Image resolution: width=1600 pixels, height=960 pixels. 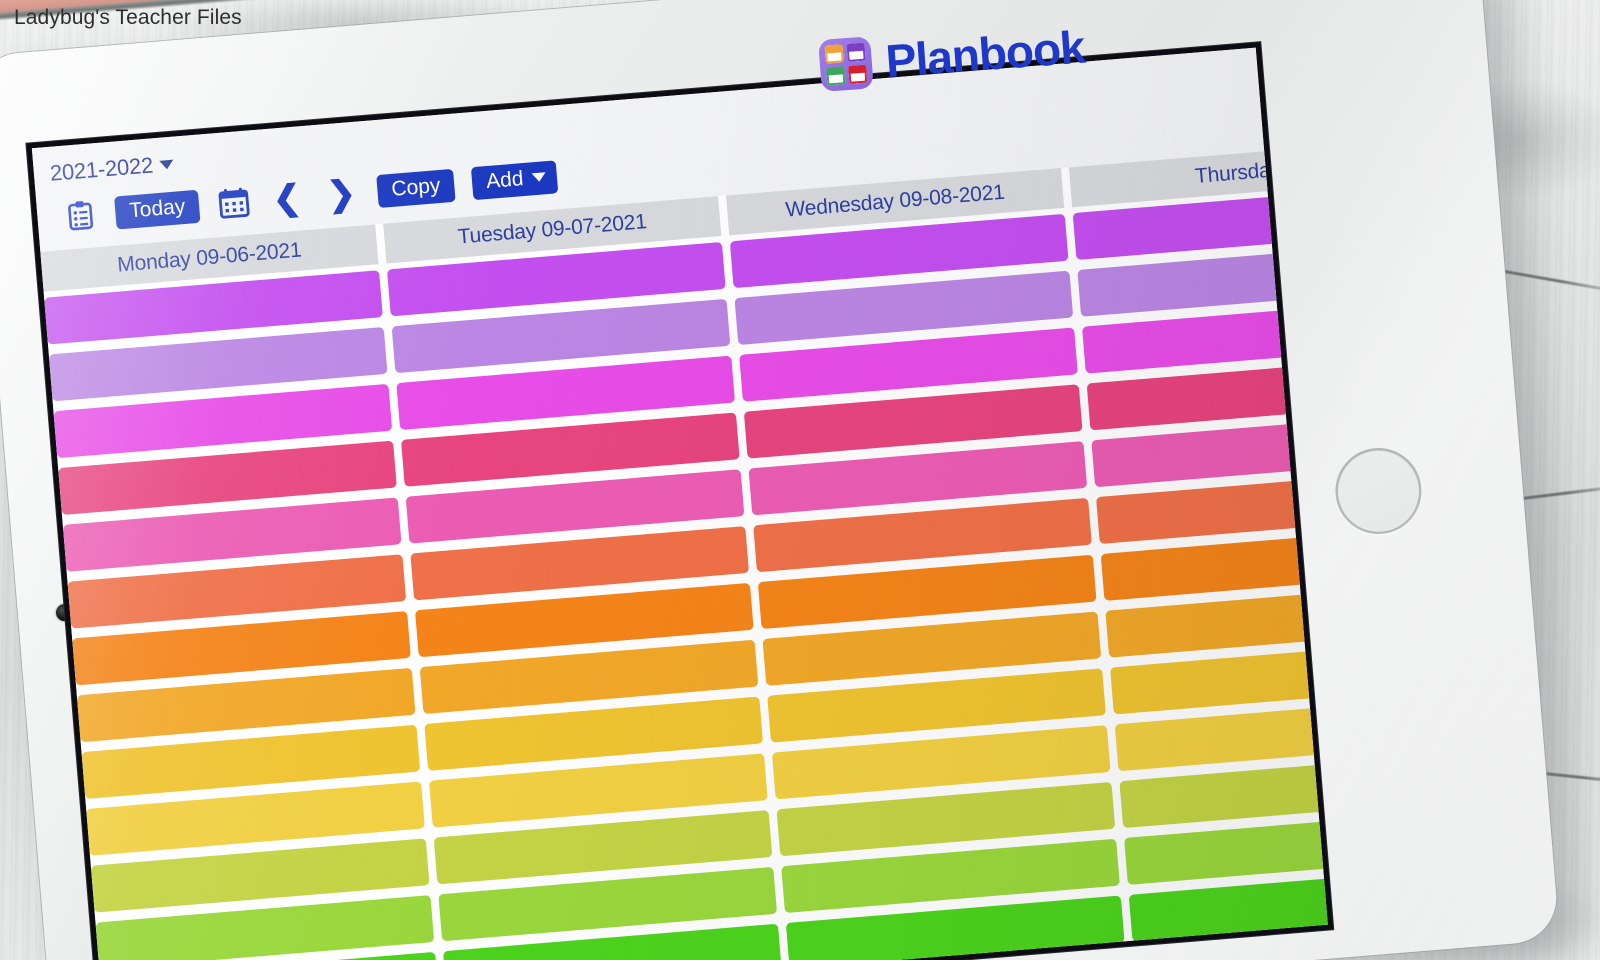 I want to click on today-button: Today, so click(x=157, y=209).